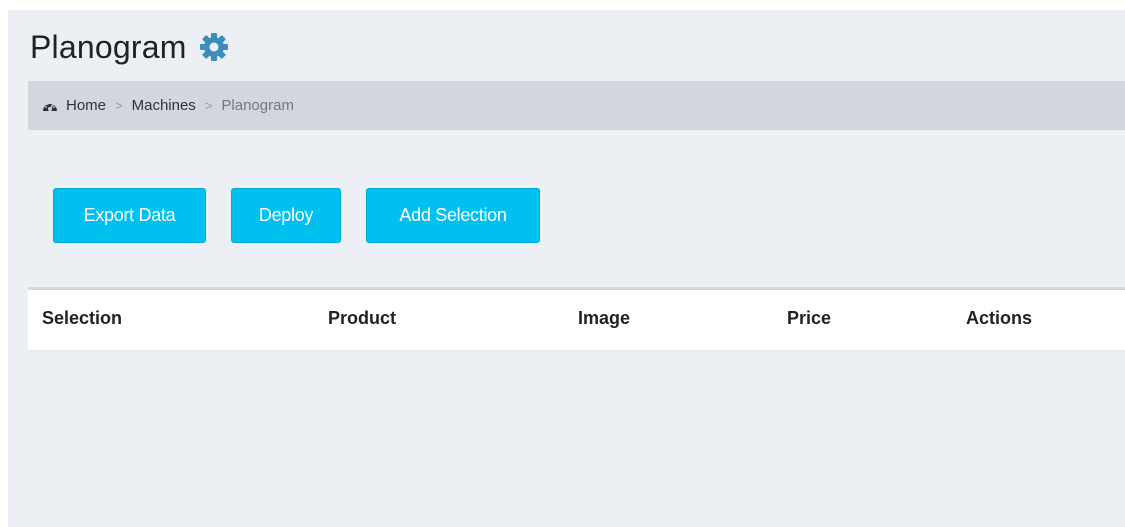  Describe the element at coordinates (809, 318) in the screenshot. I see `column-header-price: Price` at that location.